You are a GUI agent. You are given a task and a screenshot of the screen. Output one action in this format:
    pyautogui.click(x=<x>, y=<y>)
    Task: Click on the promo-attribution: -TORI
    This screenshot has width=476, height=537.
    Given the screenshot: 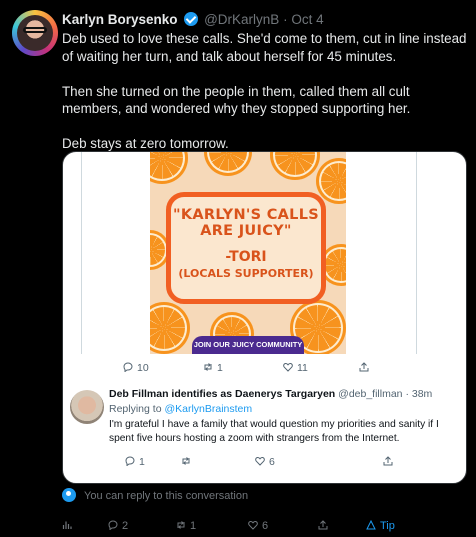 What is the action you would take?
    pyautogui.click(x=246, y=257)
    